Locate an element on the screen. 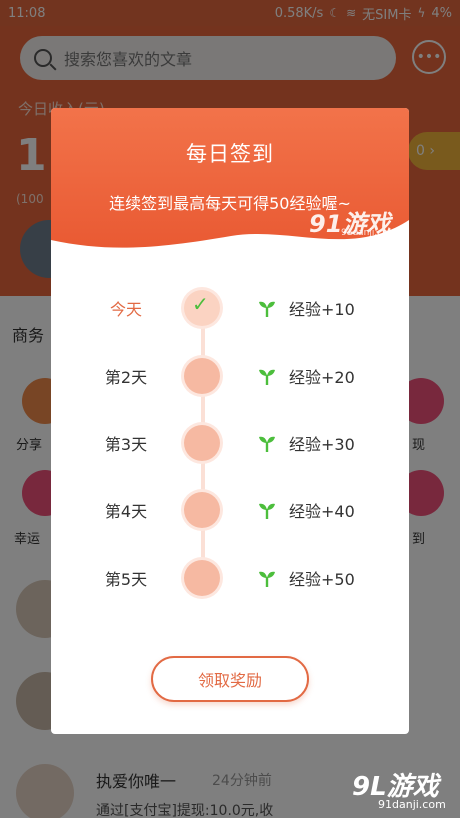  reward-label: 经验+40 is located at coordinates (322, 511).